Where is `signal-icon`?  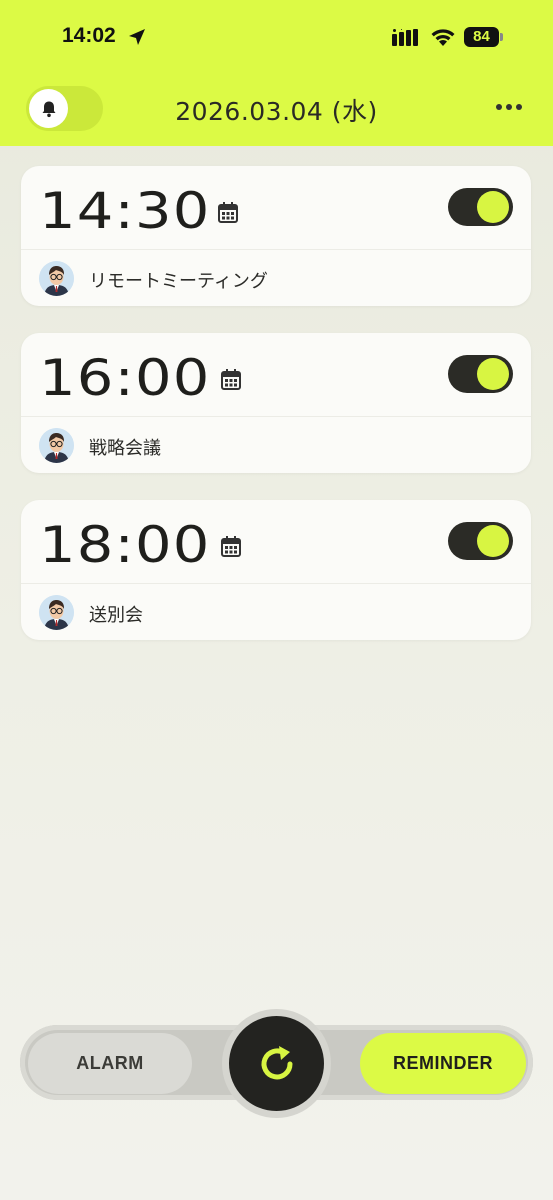 signal-icon is located at coordinates (405, 37).